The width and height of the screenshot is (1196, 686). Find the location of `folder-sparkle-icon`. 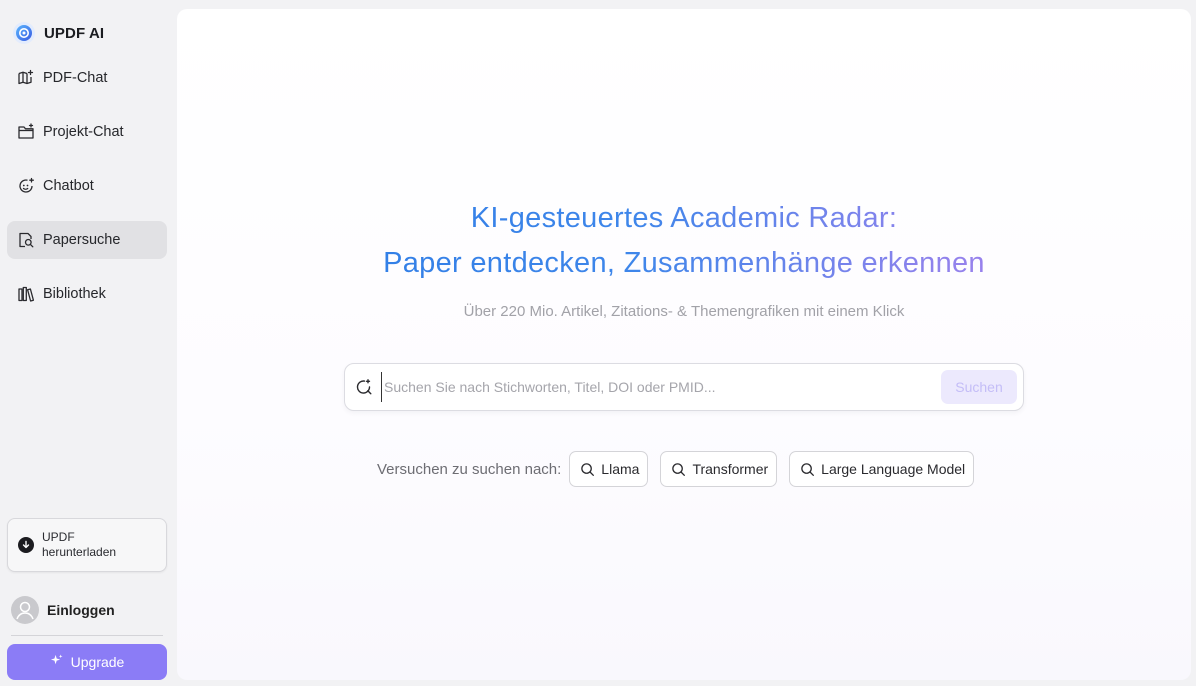

folder-sparkle-icon is located at coordinates (26, 132).